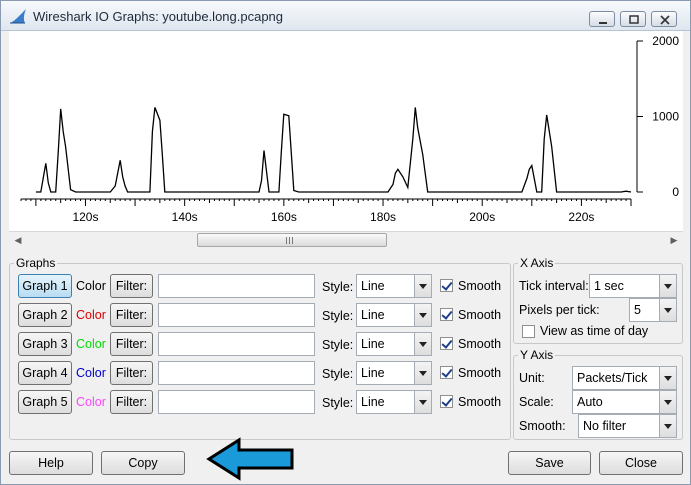 Image resolution: width=691 pixels, height=485 pixels. What do you see at coordinates (641, 463) in the screenshot?
I see `close-button: Close` at bounding box center [641, 463].